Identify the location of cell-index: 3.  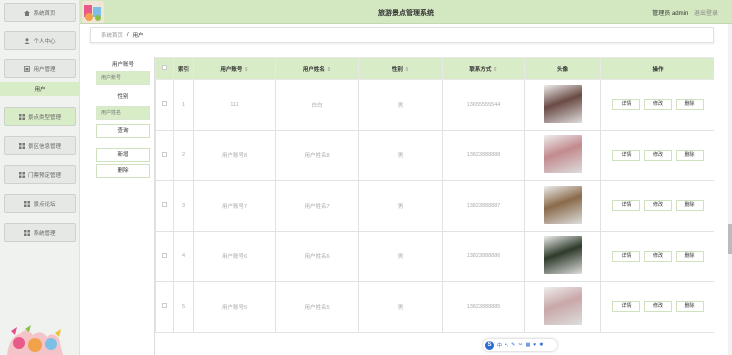
(183, 206).